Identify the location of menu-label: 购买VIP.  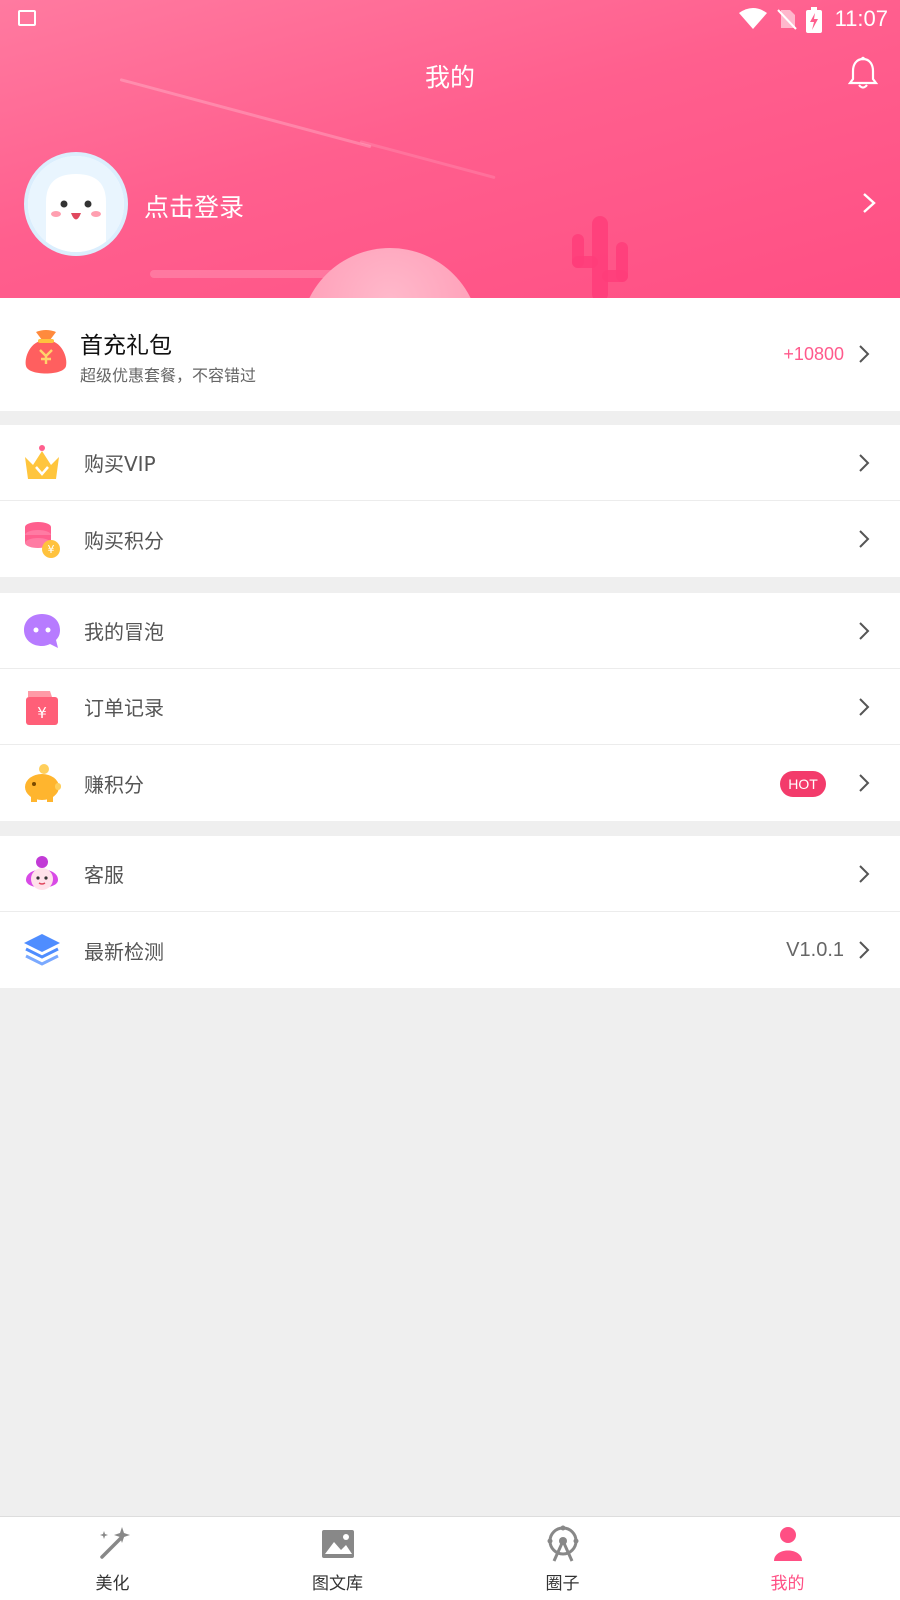
(120, 464).